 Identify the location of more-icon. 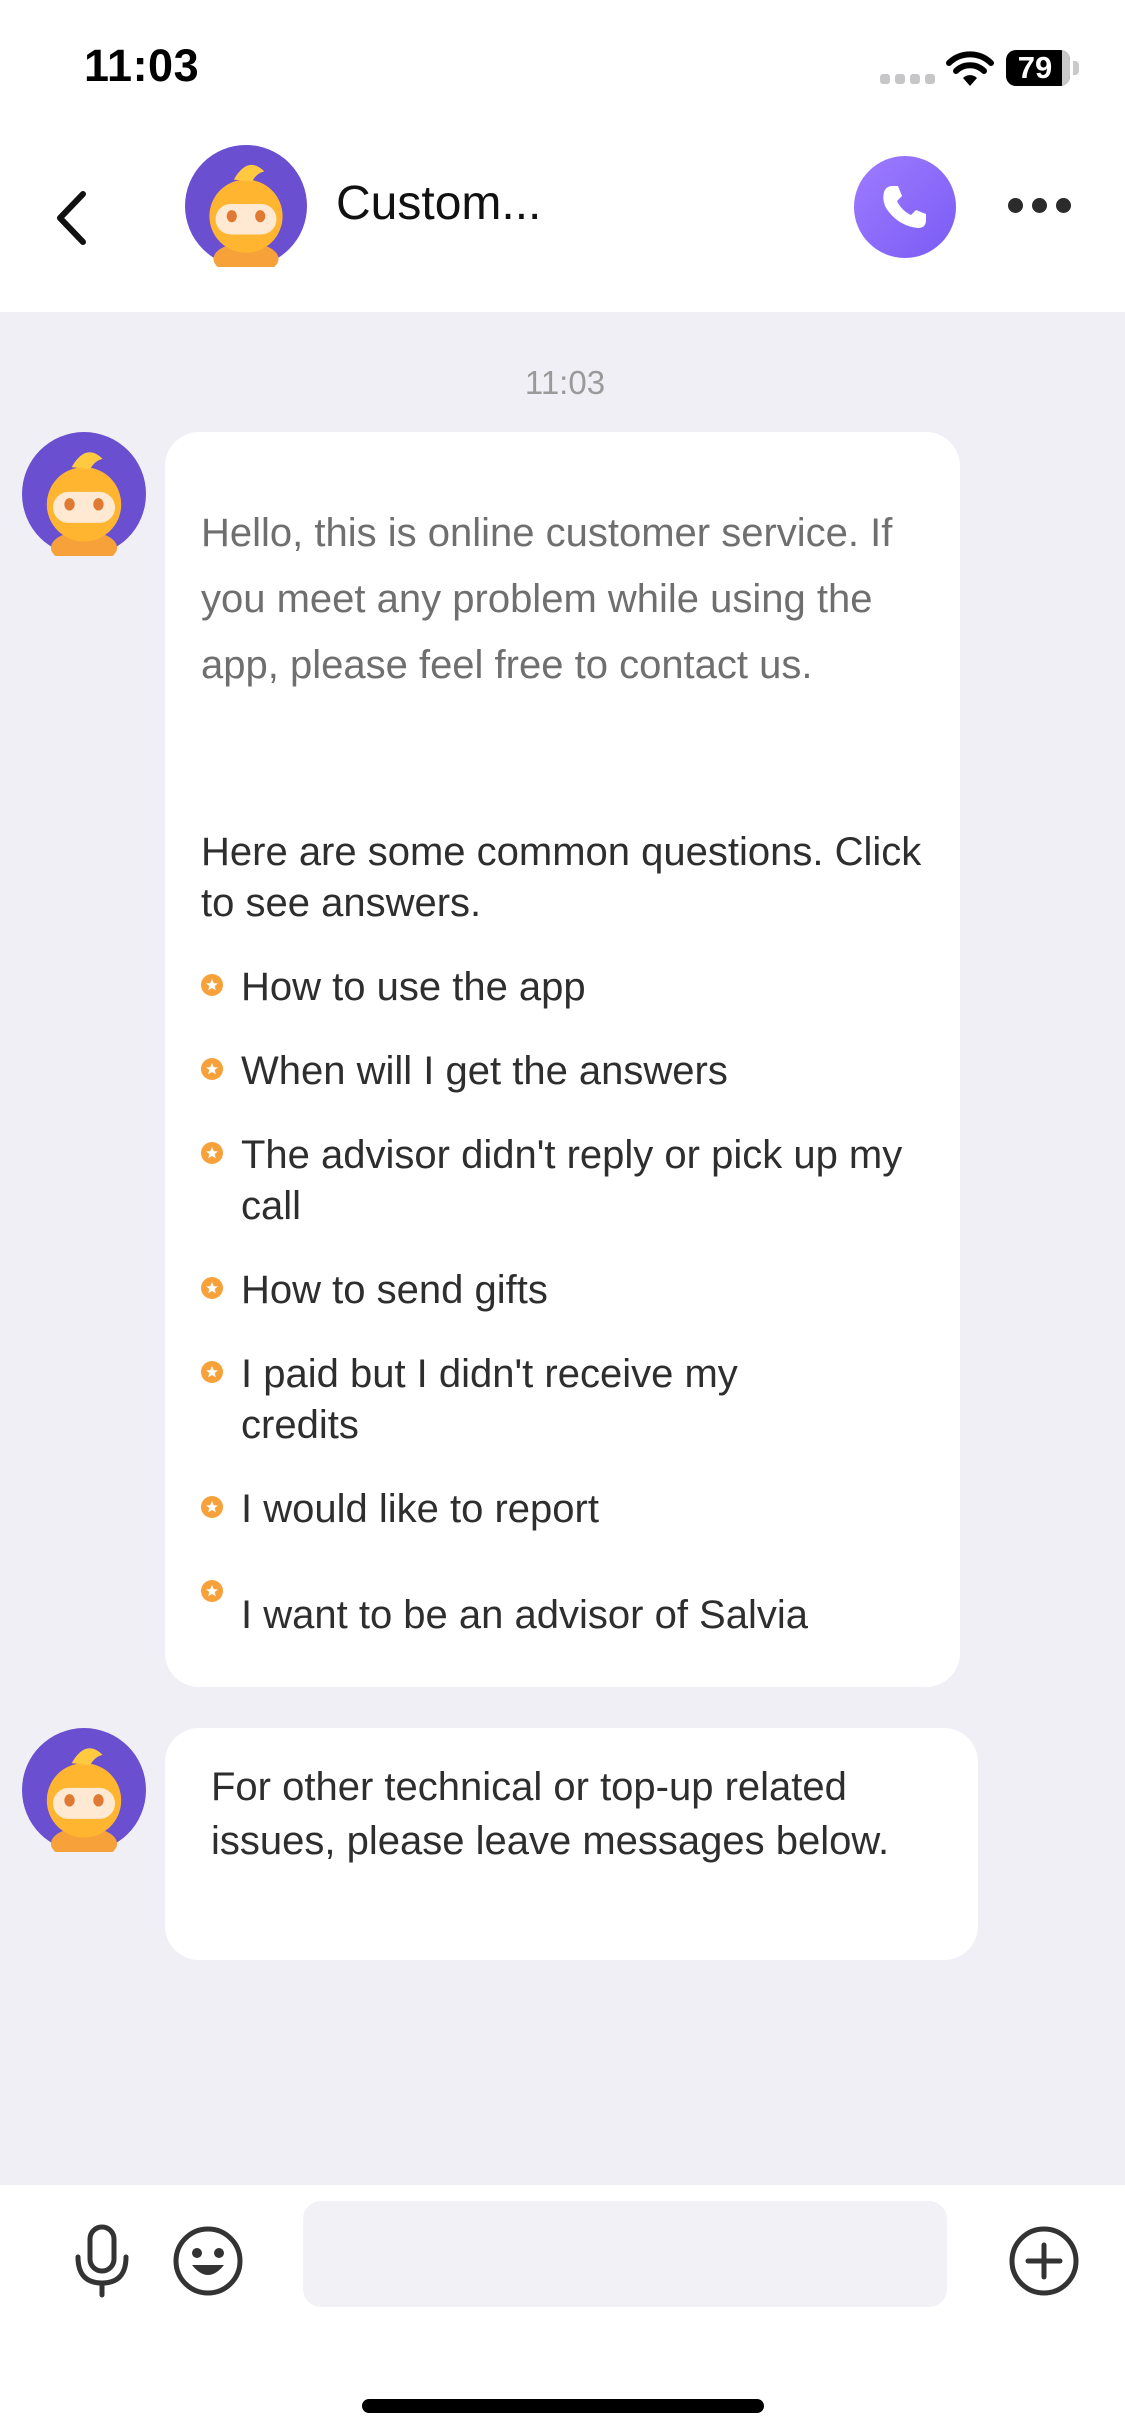
(1040, 206).